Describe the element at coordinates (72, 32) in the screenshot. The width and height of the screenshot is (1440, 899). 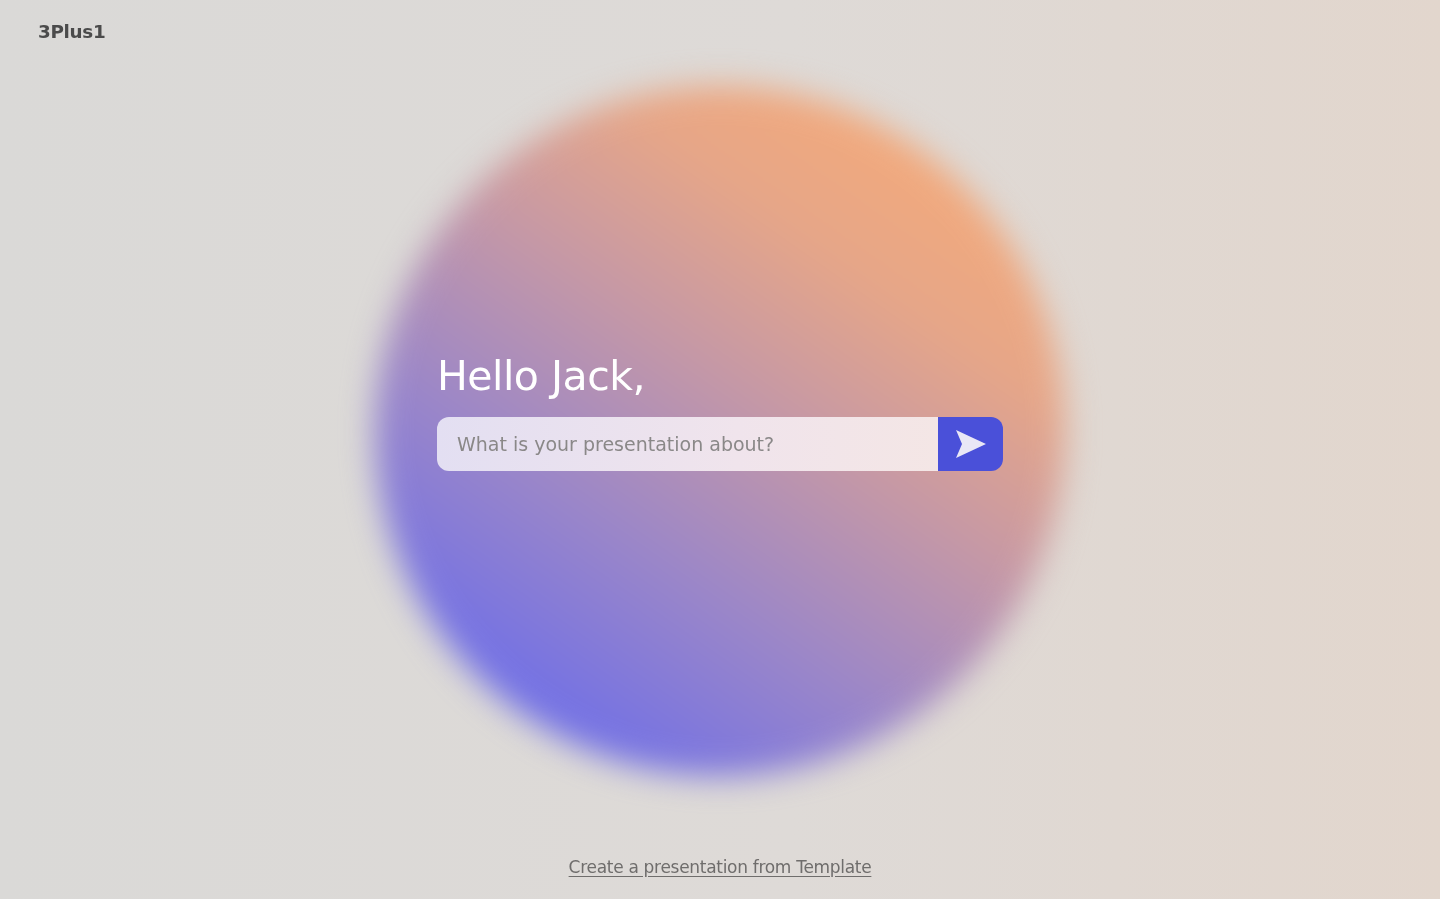
I see `logo: 3Plus1` at that location.